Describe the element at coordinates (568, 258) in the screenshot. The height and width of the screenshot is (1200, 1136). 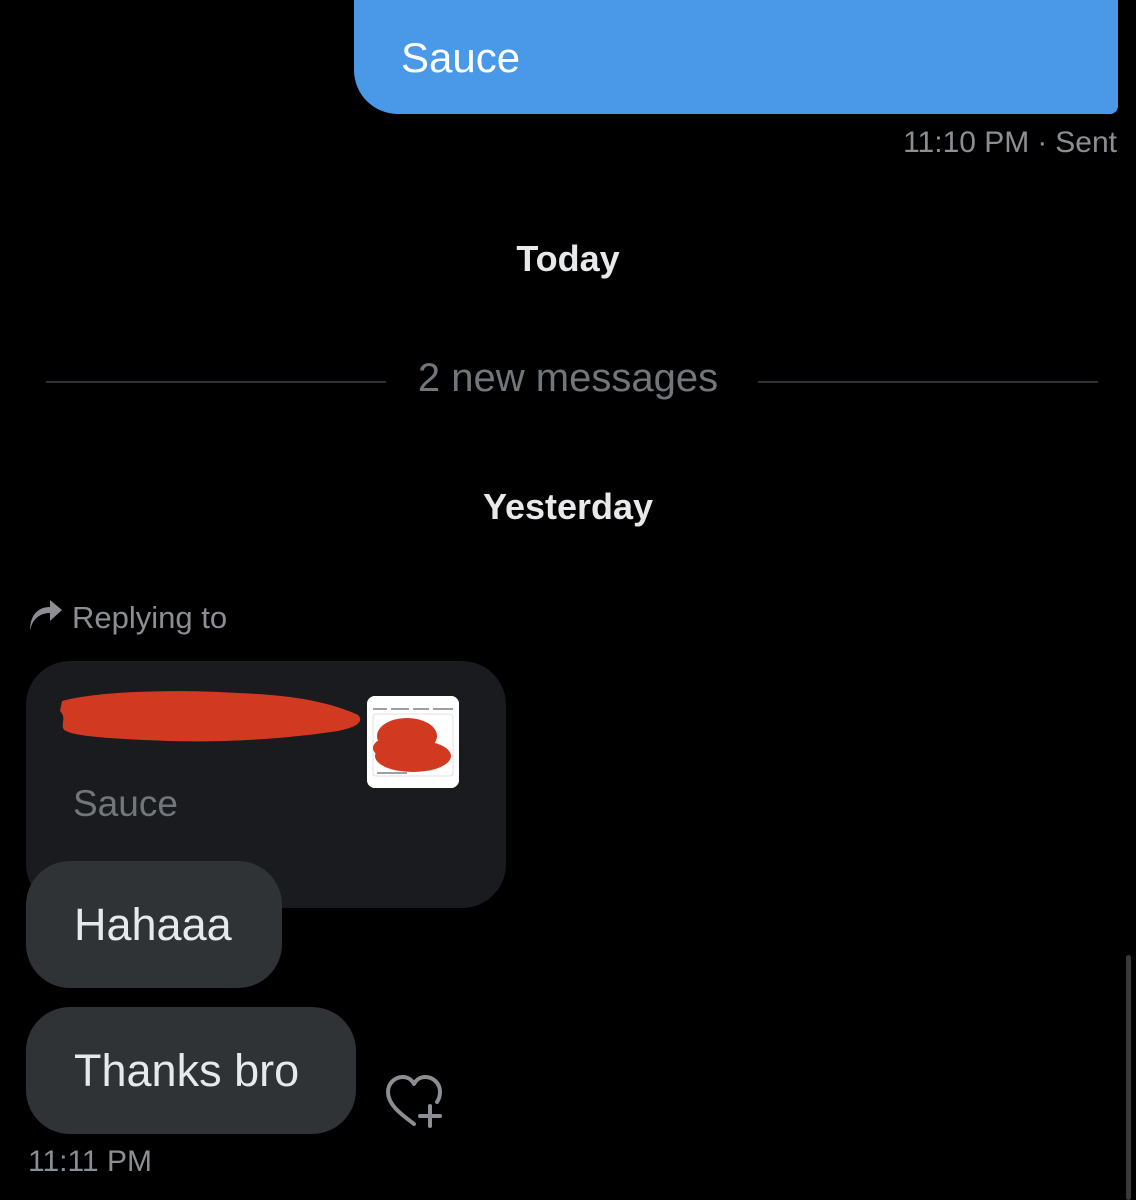
I see `date-label-today: Today` at that location.